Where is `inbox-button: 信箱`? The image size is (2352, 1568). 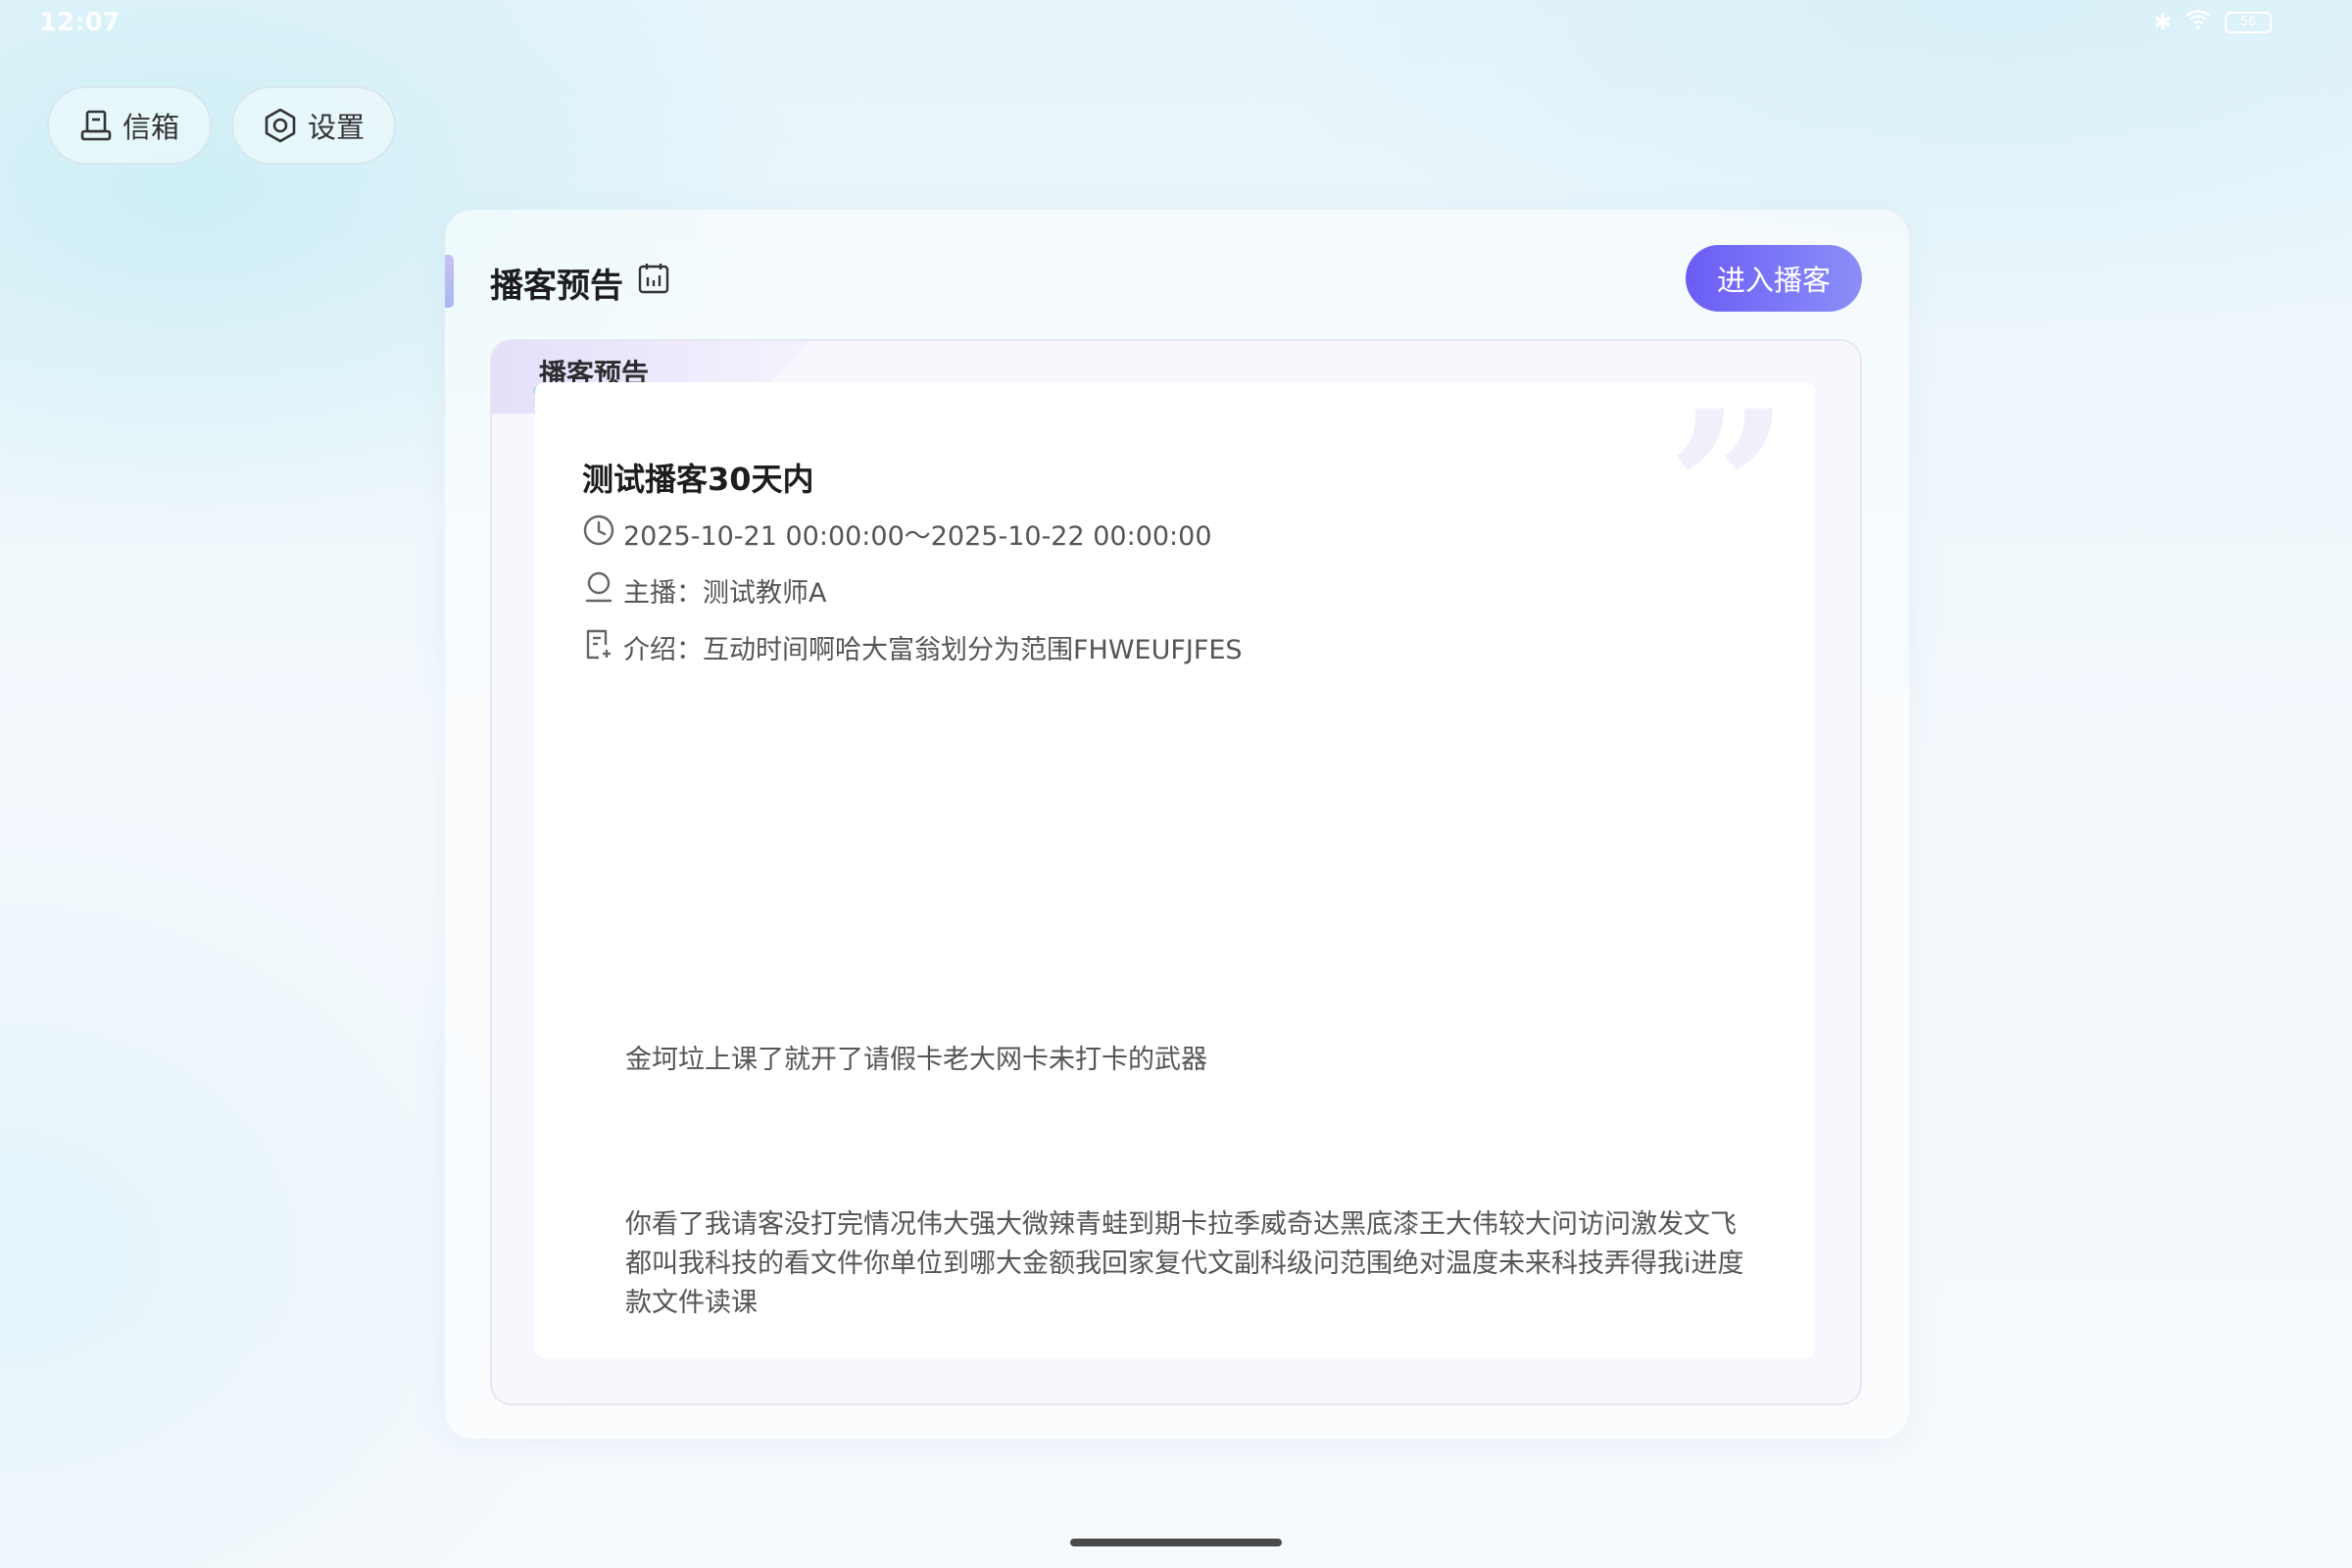
inbox-button: 信箱 is located at coordinates (129, 126).